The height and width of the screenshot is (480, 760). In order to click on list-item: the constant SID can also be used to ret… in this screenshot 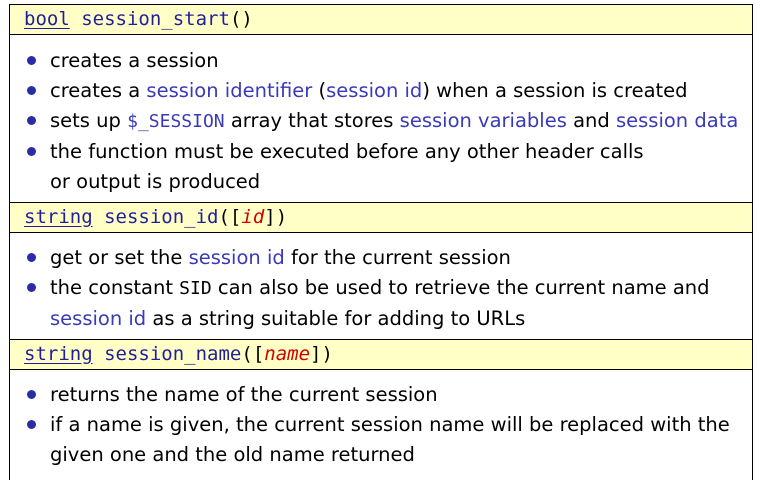, I will do `click(381, 288)`.